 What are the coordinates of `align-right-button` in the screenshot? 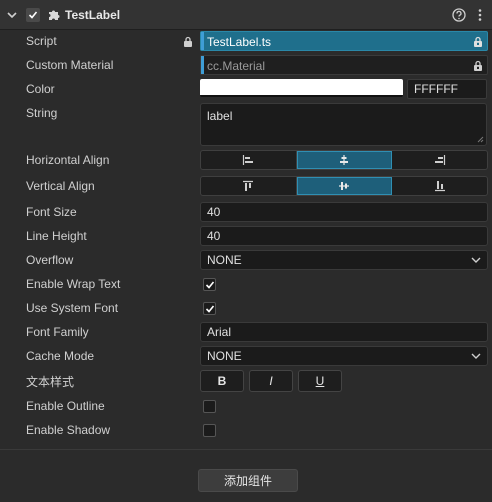 It's located at (439, 160).